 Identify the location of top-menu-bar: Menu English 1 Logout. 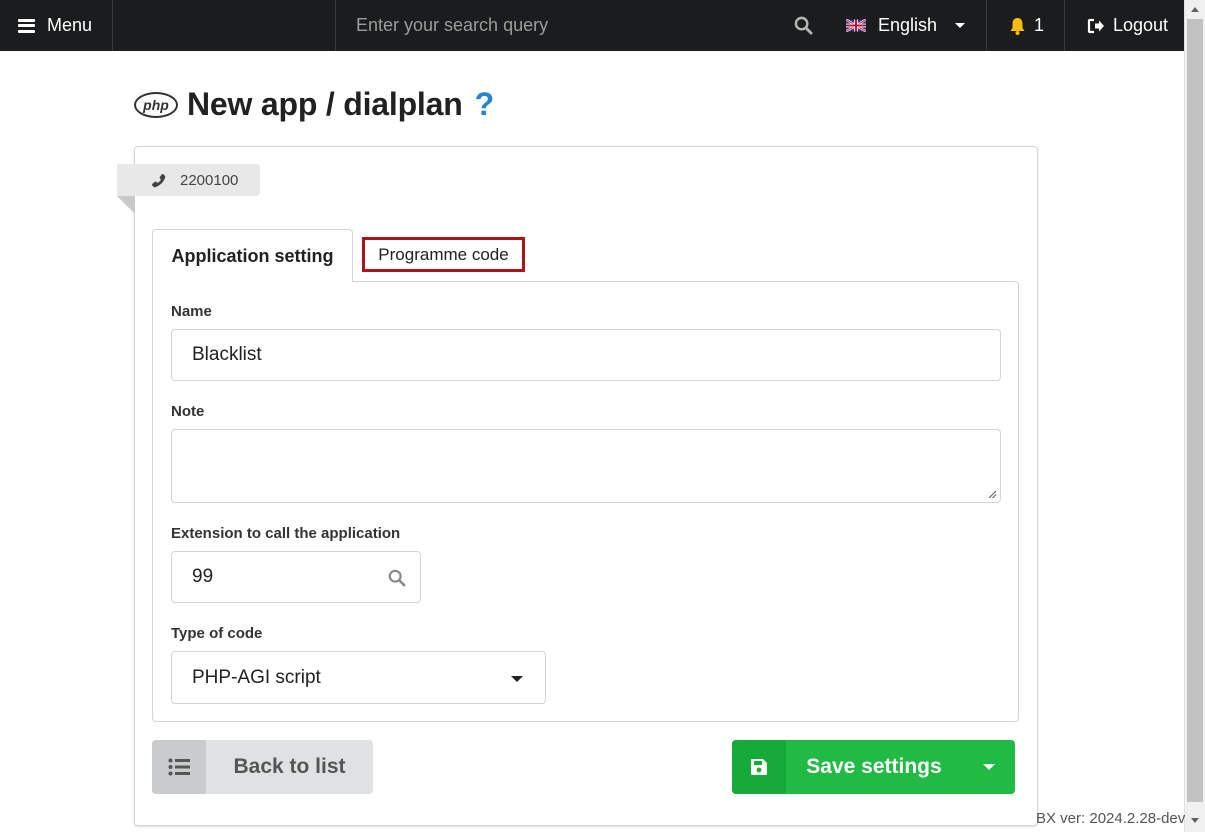
(592, 25).